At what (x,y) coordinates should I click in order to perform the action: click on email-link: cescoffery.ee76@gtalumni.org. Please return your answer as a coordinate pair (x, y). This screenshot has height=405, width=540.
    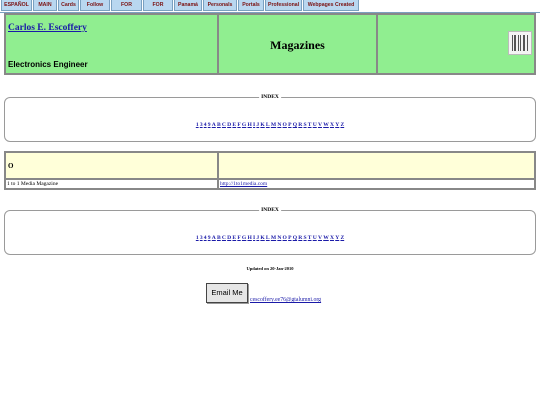
    Looking at the image, I should click on (285, 300).